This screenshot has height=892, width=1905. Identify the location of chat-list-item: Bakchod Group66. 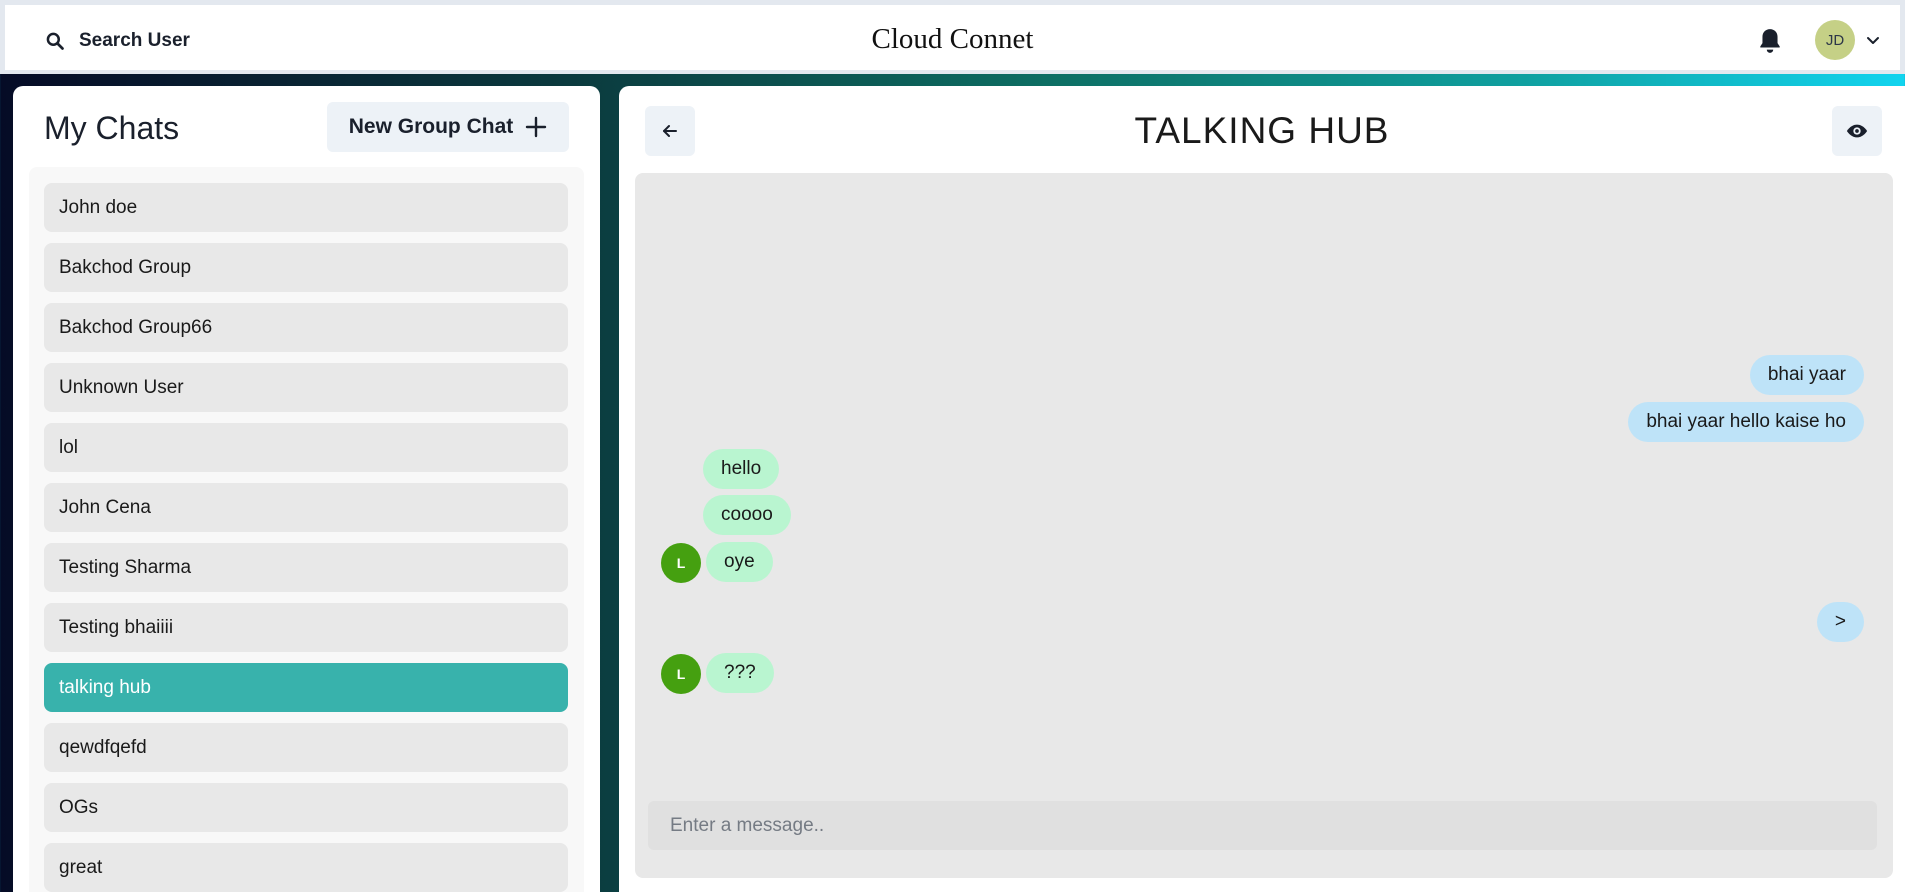
(306, 327).